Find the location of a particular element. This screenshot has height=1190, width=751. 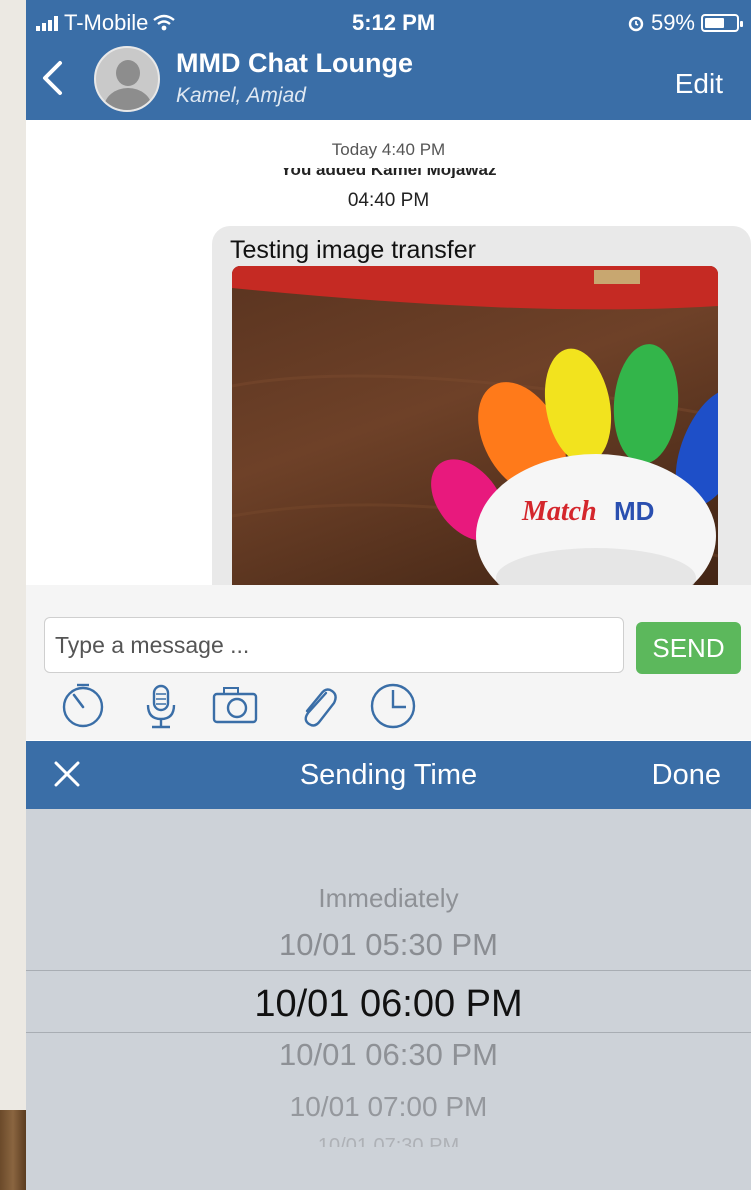

clock-icon is located at coordinates (393, 706).